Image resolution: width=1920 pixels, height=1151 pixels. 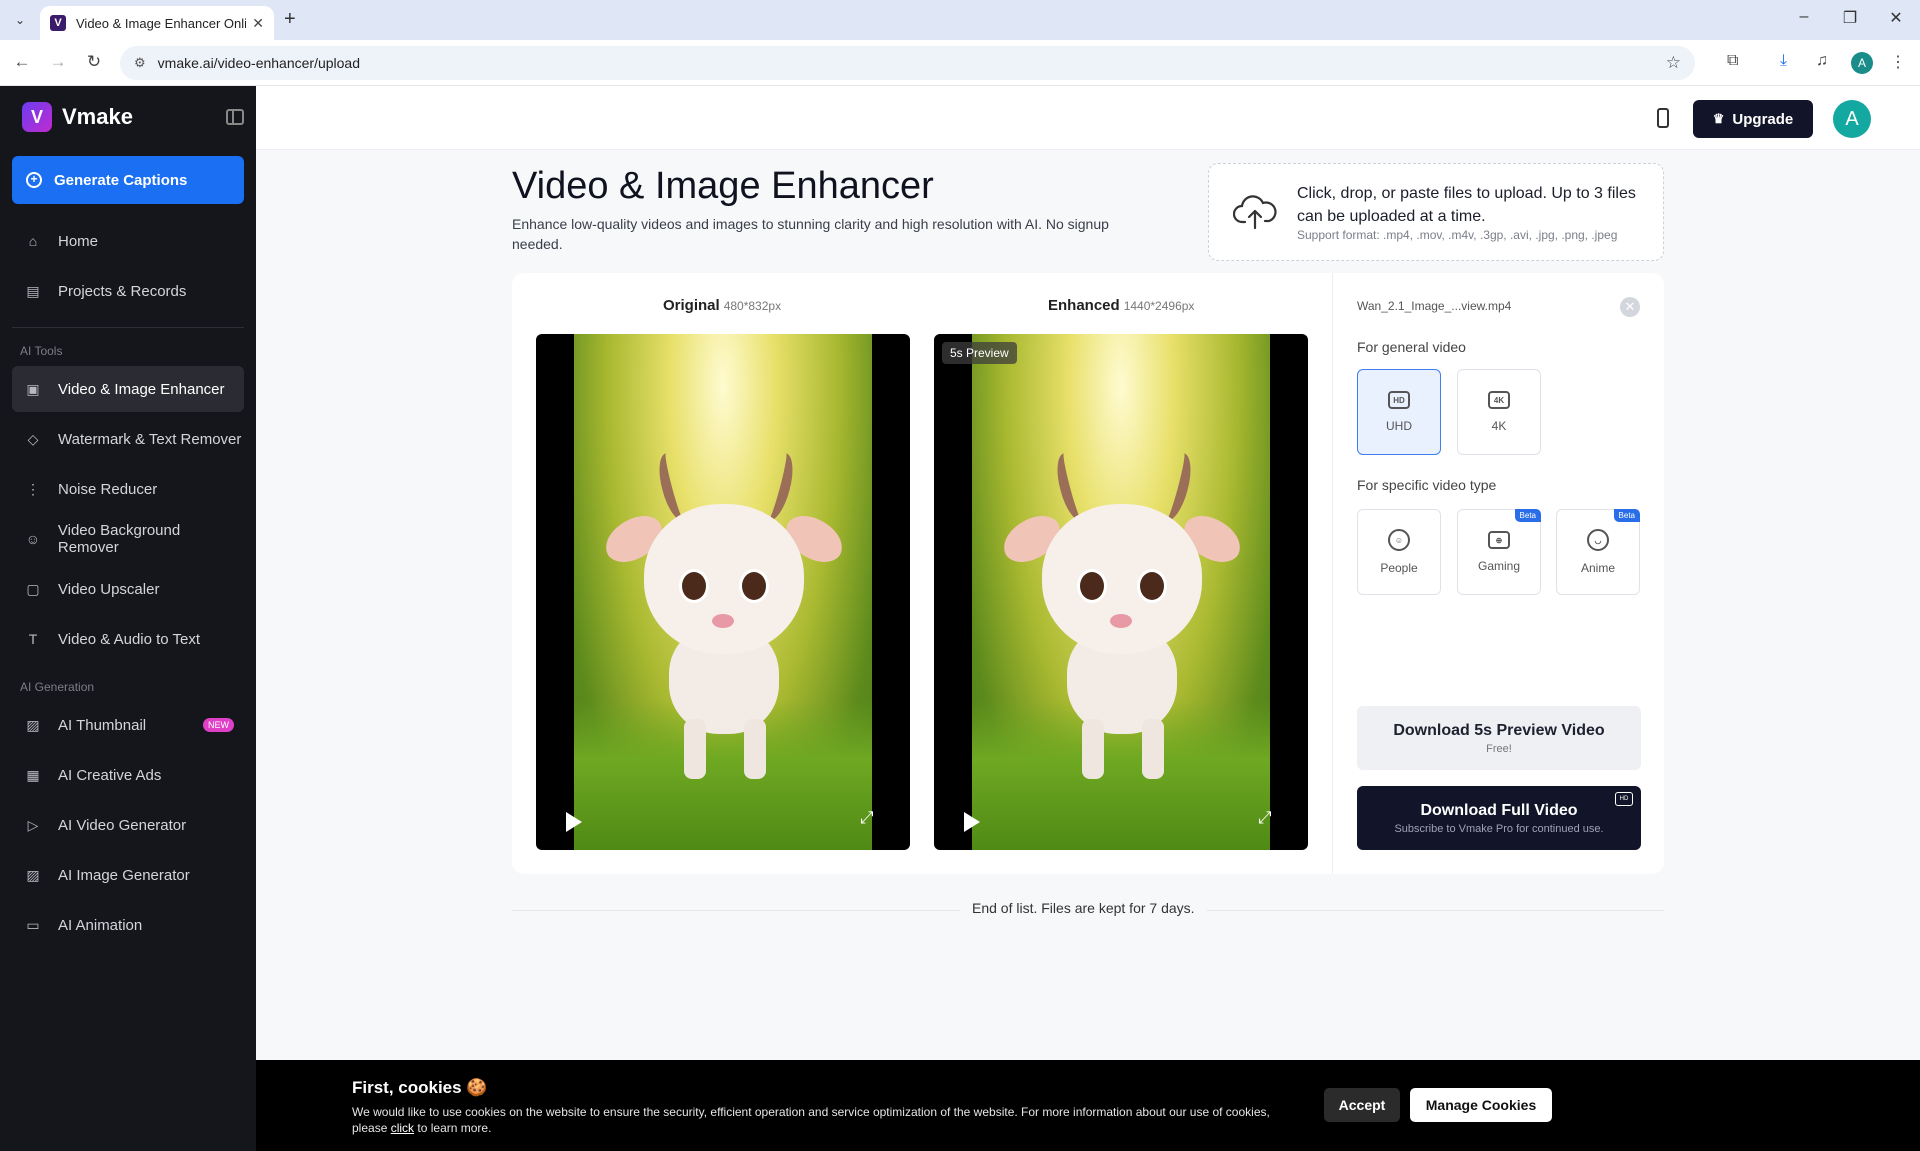 I want to click on option-4k: 4K 4K, so click(x=1499, y=412).